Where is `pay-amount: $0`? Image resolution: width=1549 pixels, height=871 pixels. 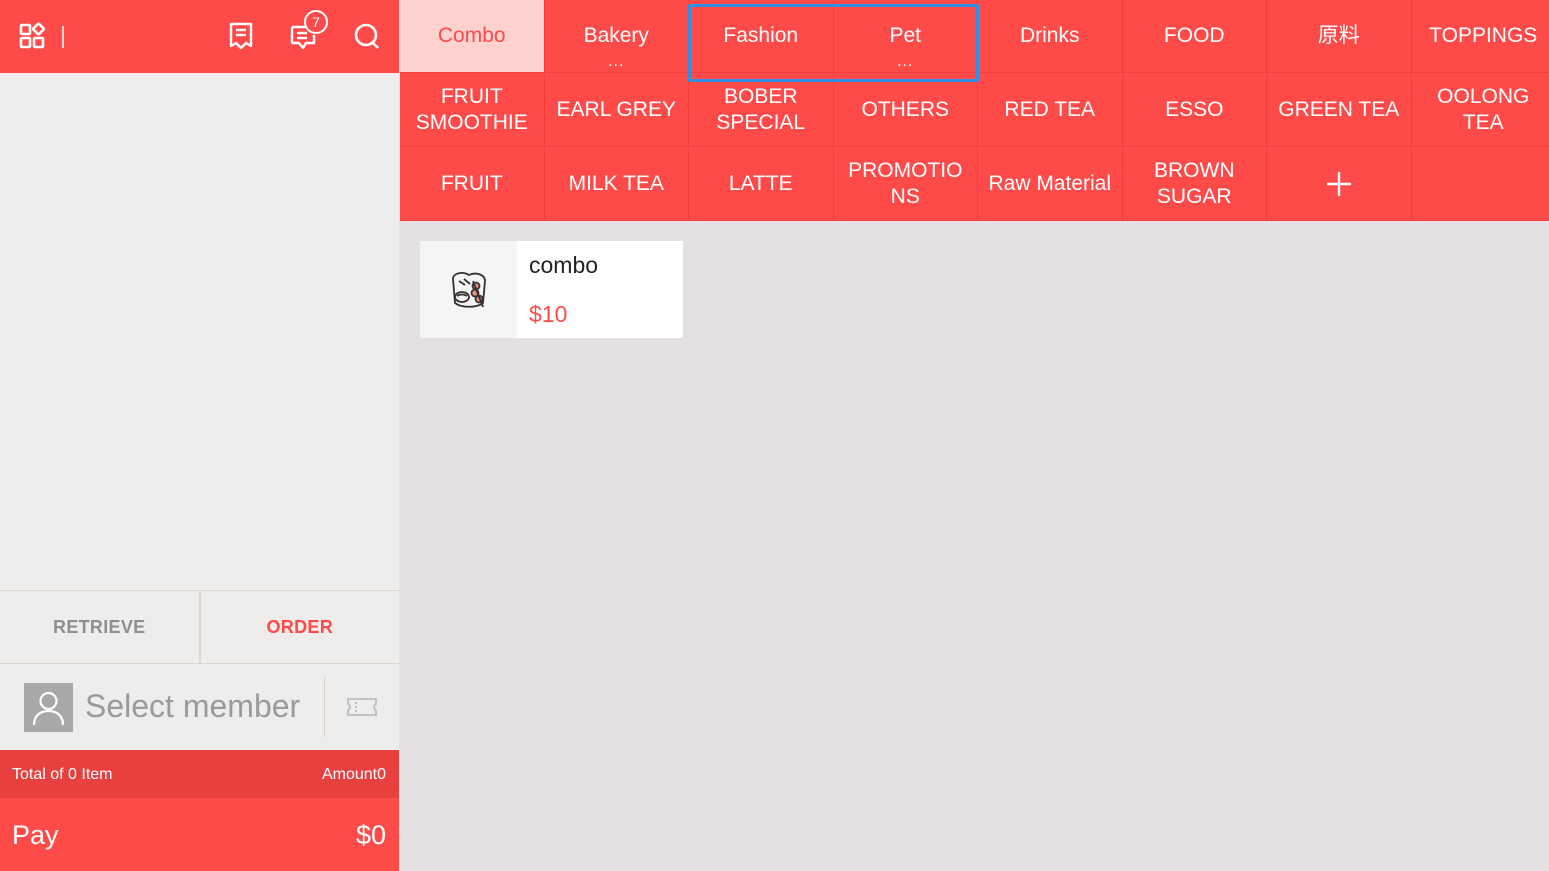 pay-amount: $0 is located at coordinates (370, 835).